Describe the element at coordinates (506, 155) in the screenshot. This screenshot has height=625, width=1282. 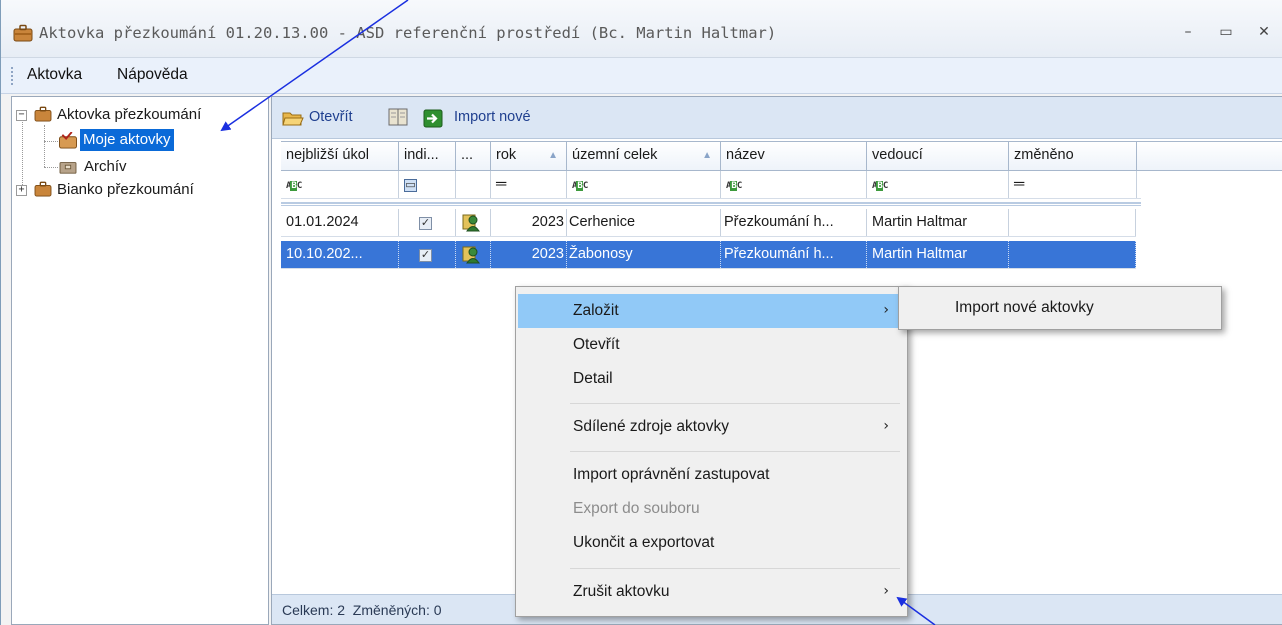
I see `column-header-label: rok` at that location.